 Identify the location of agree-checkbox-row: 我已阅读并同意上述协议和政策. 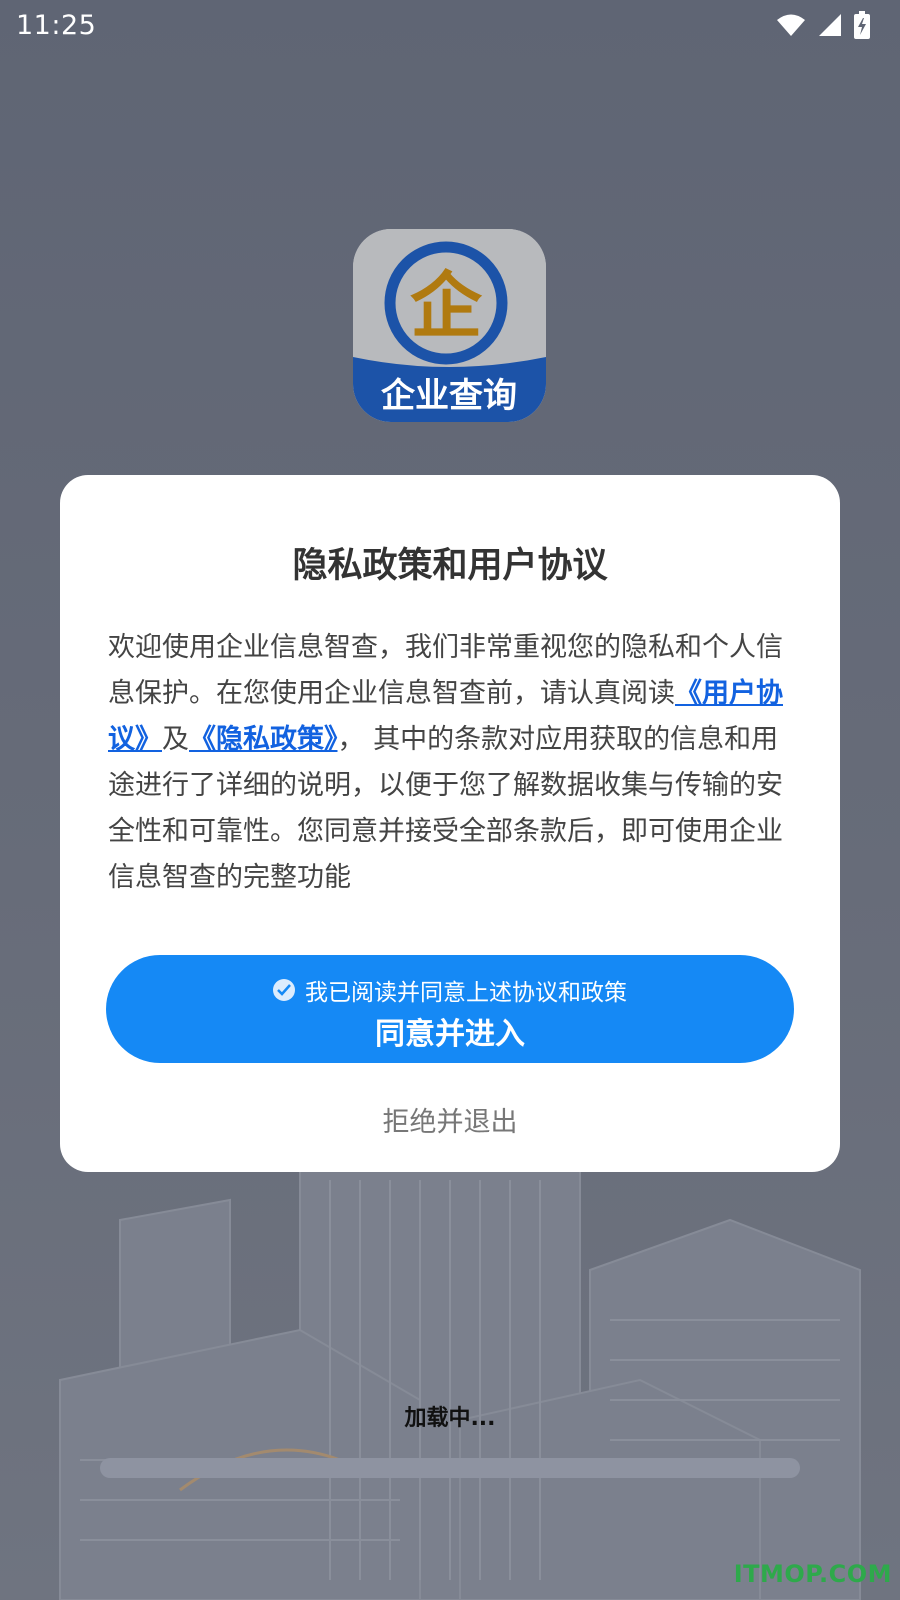
(450, 990).